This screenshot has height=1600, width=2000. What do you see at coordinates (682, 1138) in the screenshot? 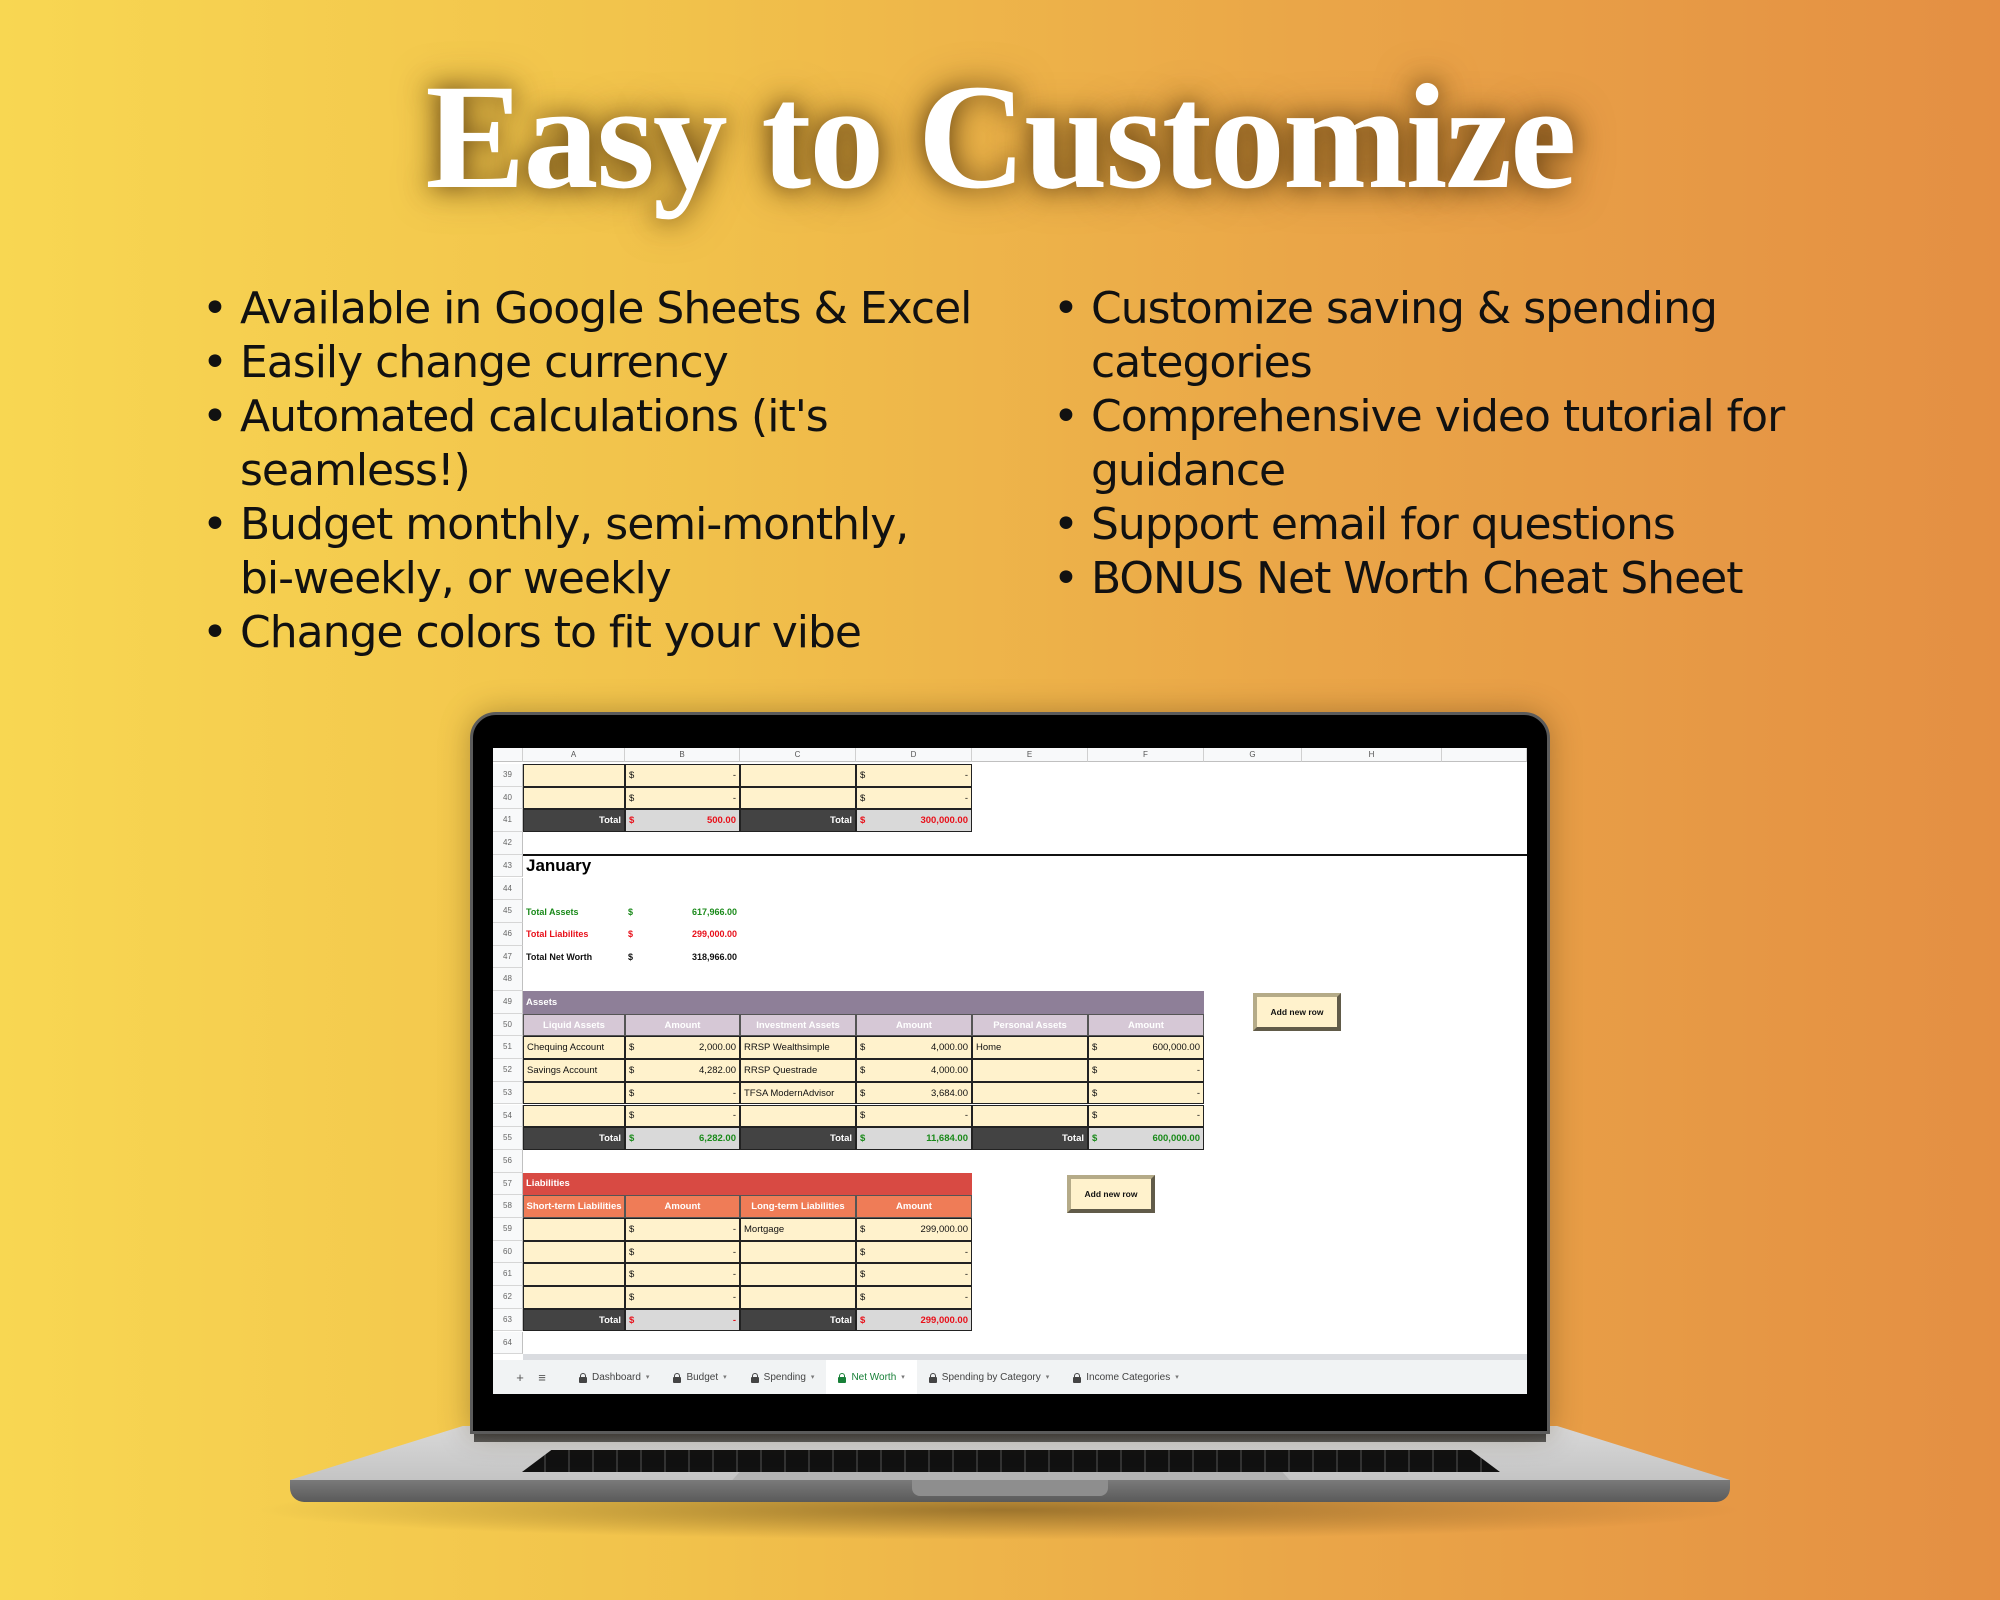
I see `amount-cell: $6,282.00` at bounding box center [682, 1138].